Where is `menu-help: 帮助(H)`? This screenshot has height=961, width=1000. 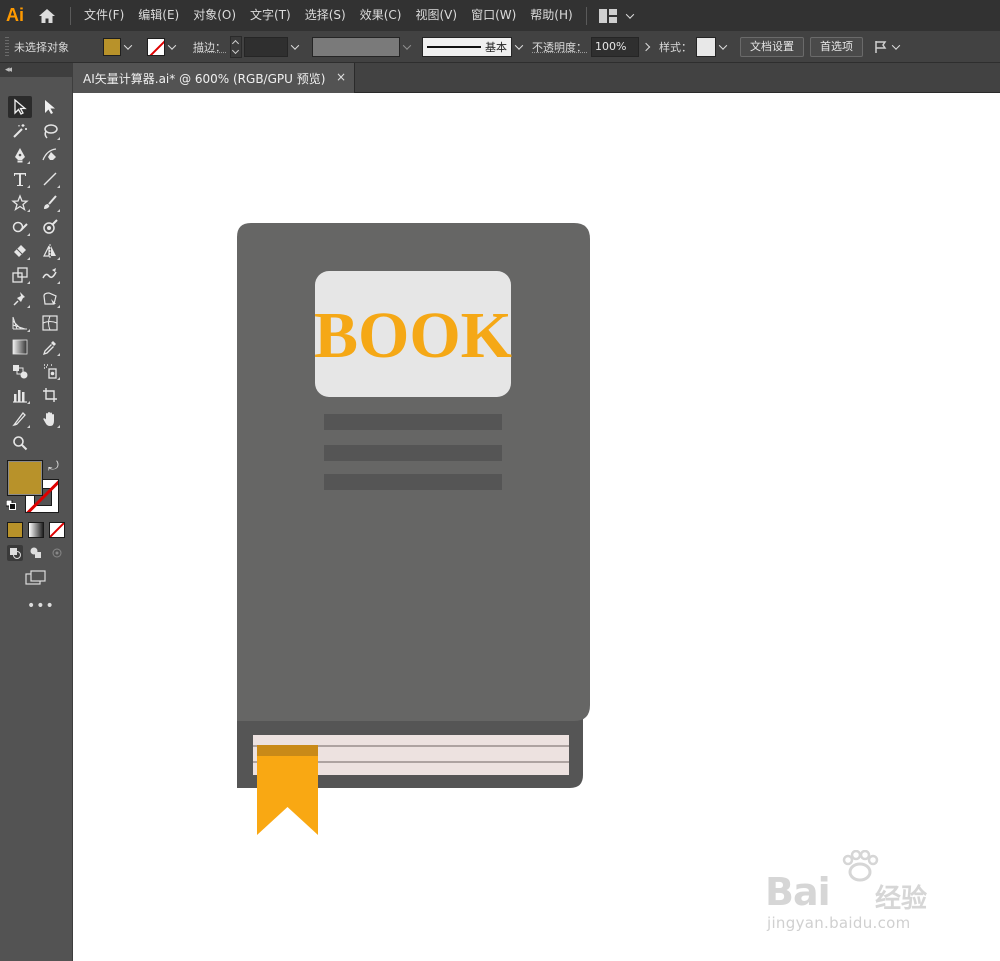 menu-help: 帮助(H) is located at coordinates (551, 15).